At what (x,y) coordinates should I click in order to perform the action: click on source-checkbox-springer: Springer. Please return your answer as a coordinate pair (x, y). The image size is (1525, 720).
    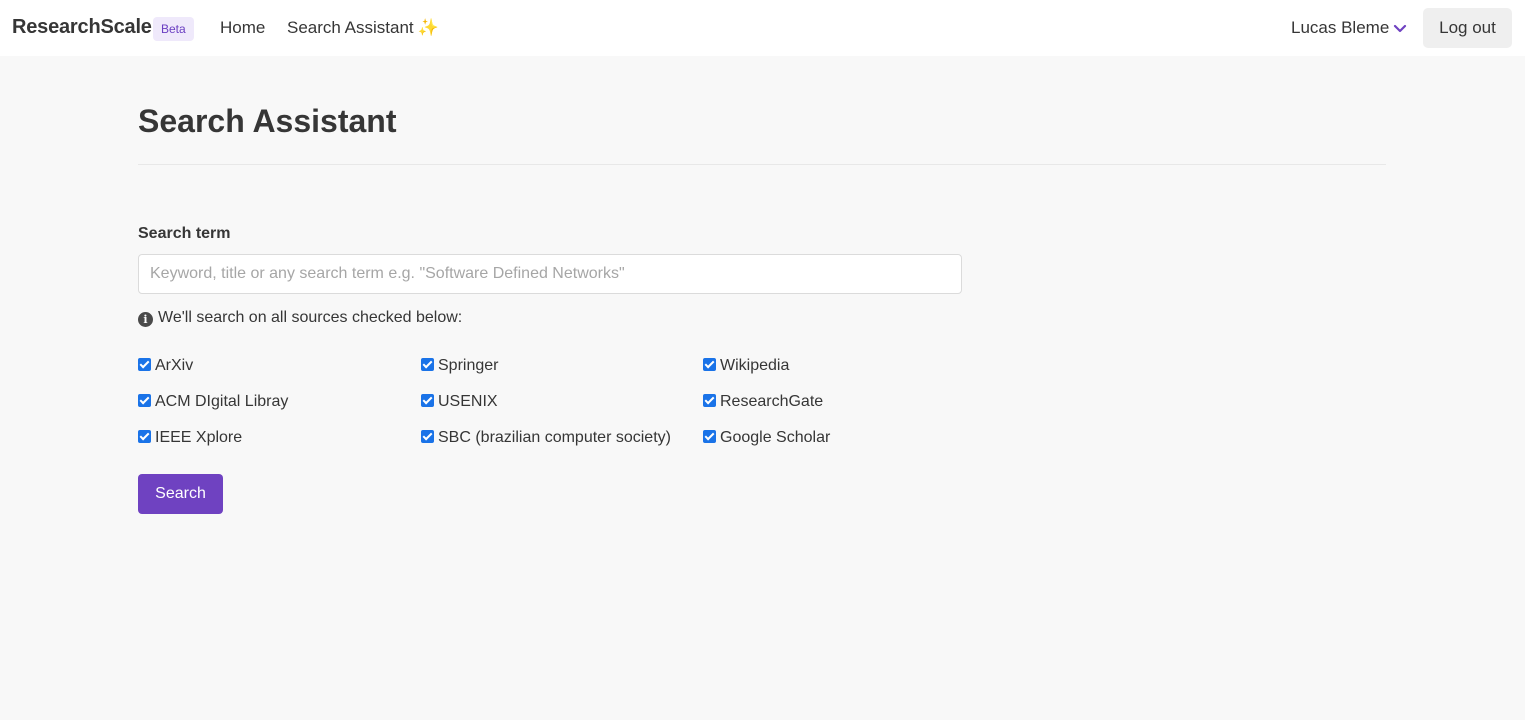
    Looking at the image, I should click on (459, 366).